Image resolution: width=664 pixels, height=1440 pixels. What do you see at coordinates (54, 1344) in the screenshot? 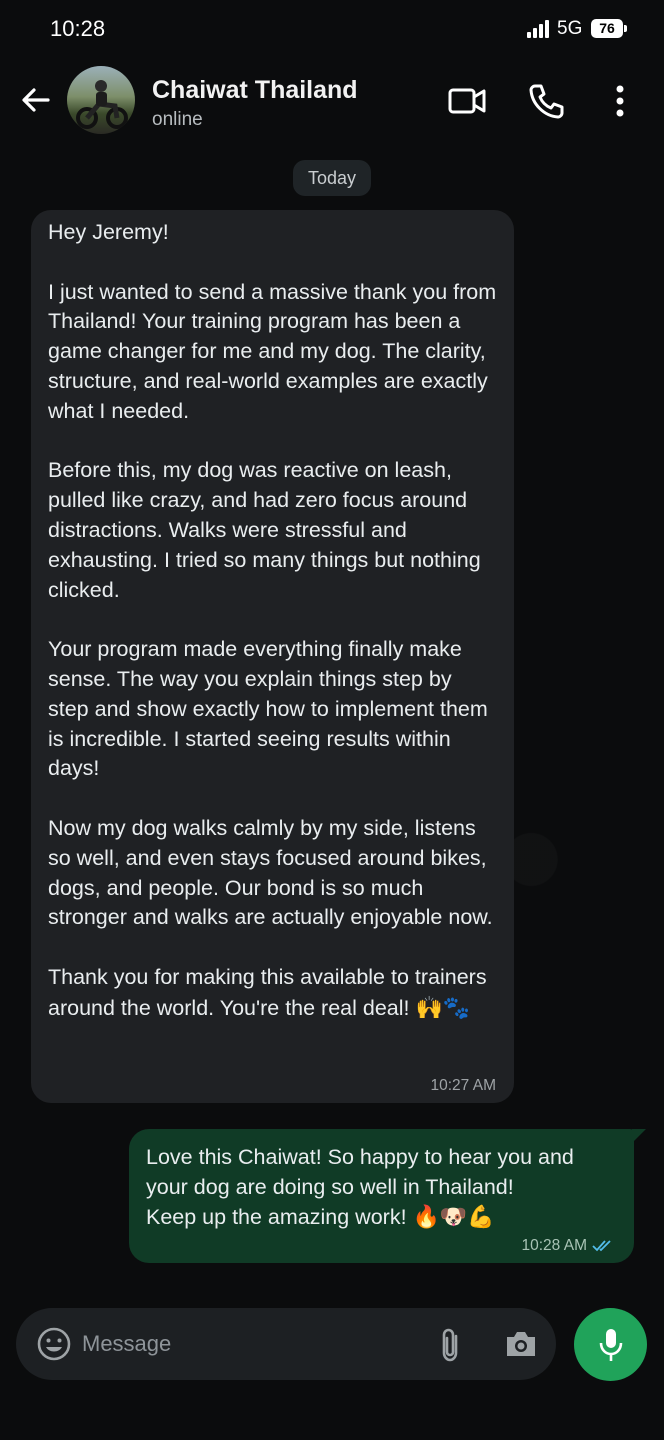
I see `emoji-icon` at bounding box center [54, 1344].